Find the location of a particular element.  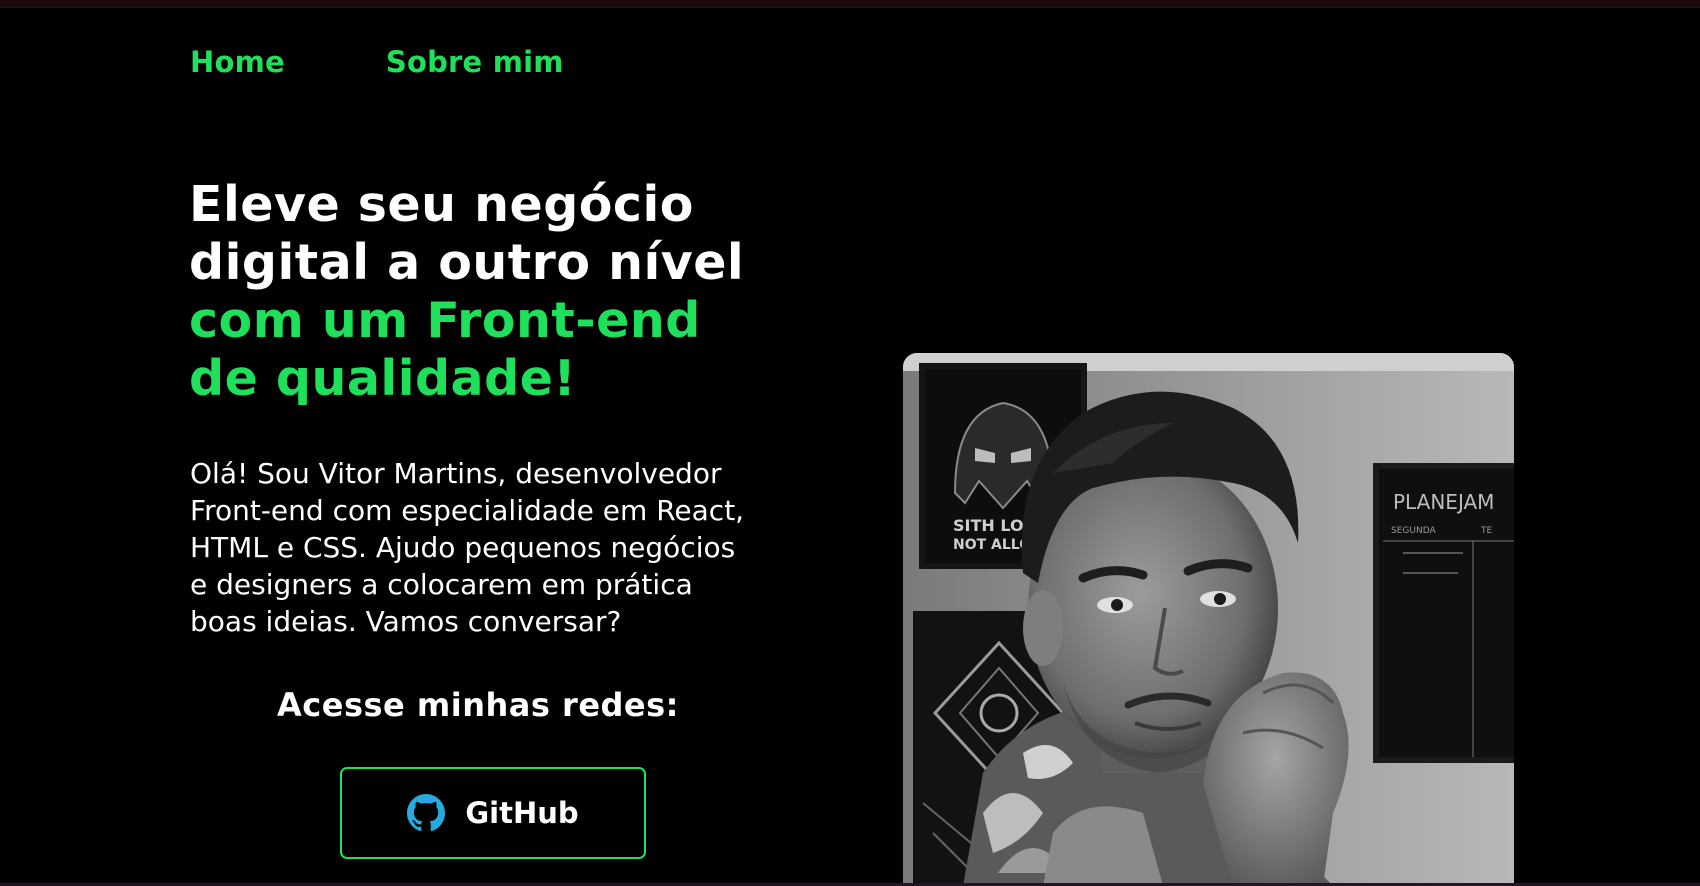

intro-line-5: boas ideias. Vamos conversar? is located at coordinates (406, 621).